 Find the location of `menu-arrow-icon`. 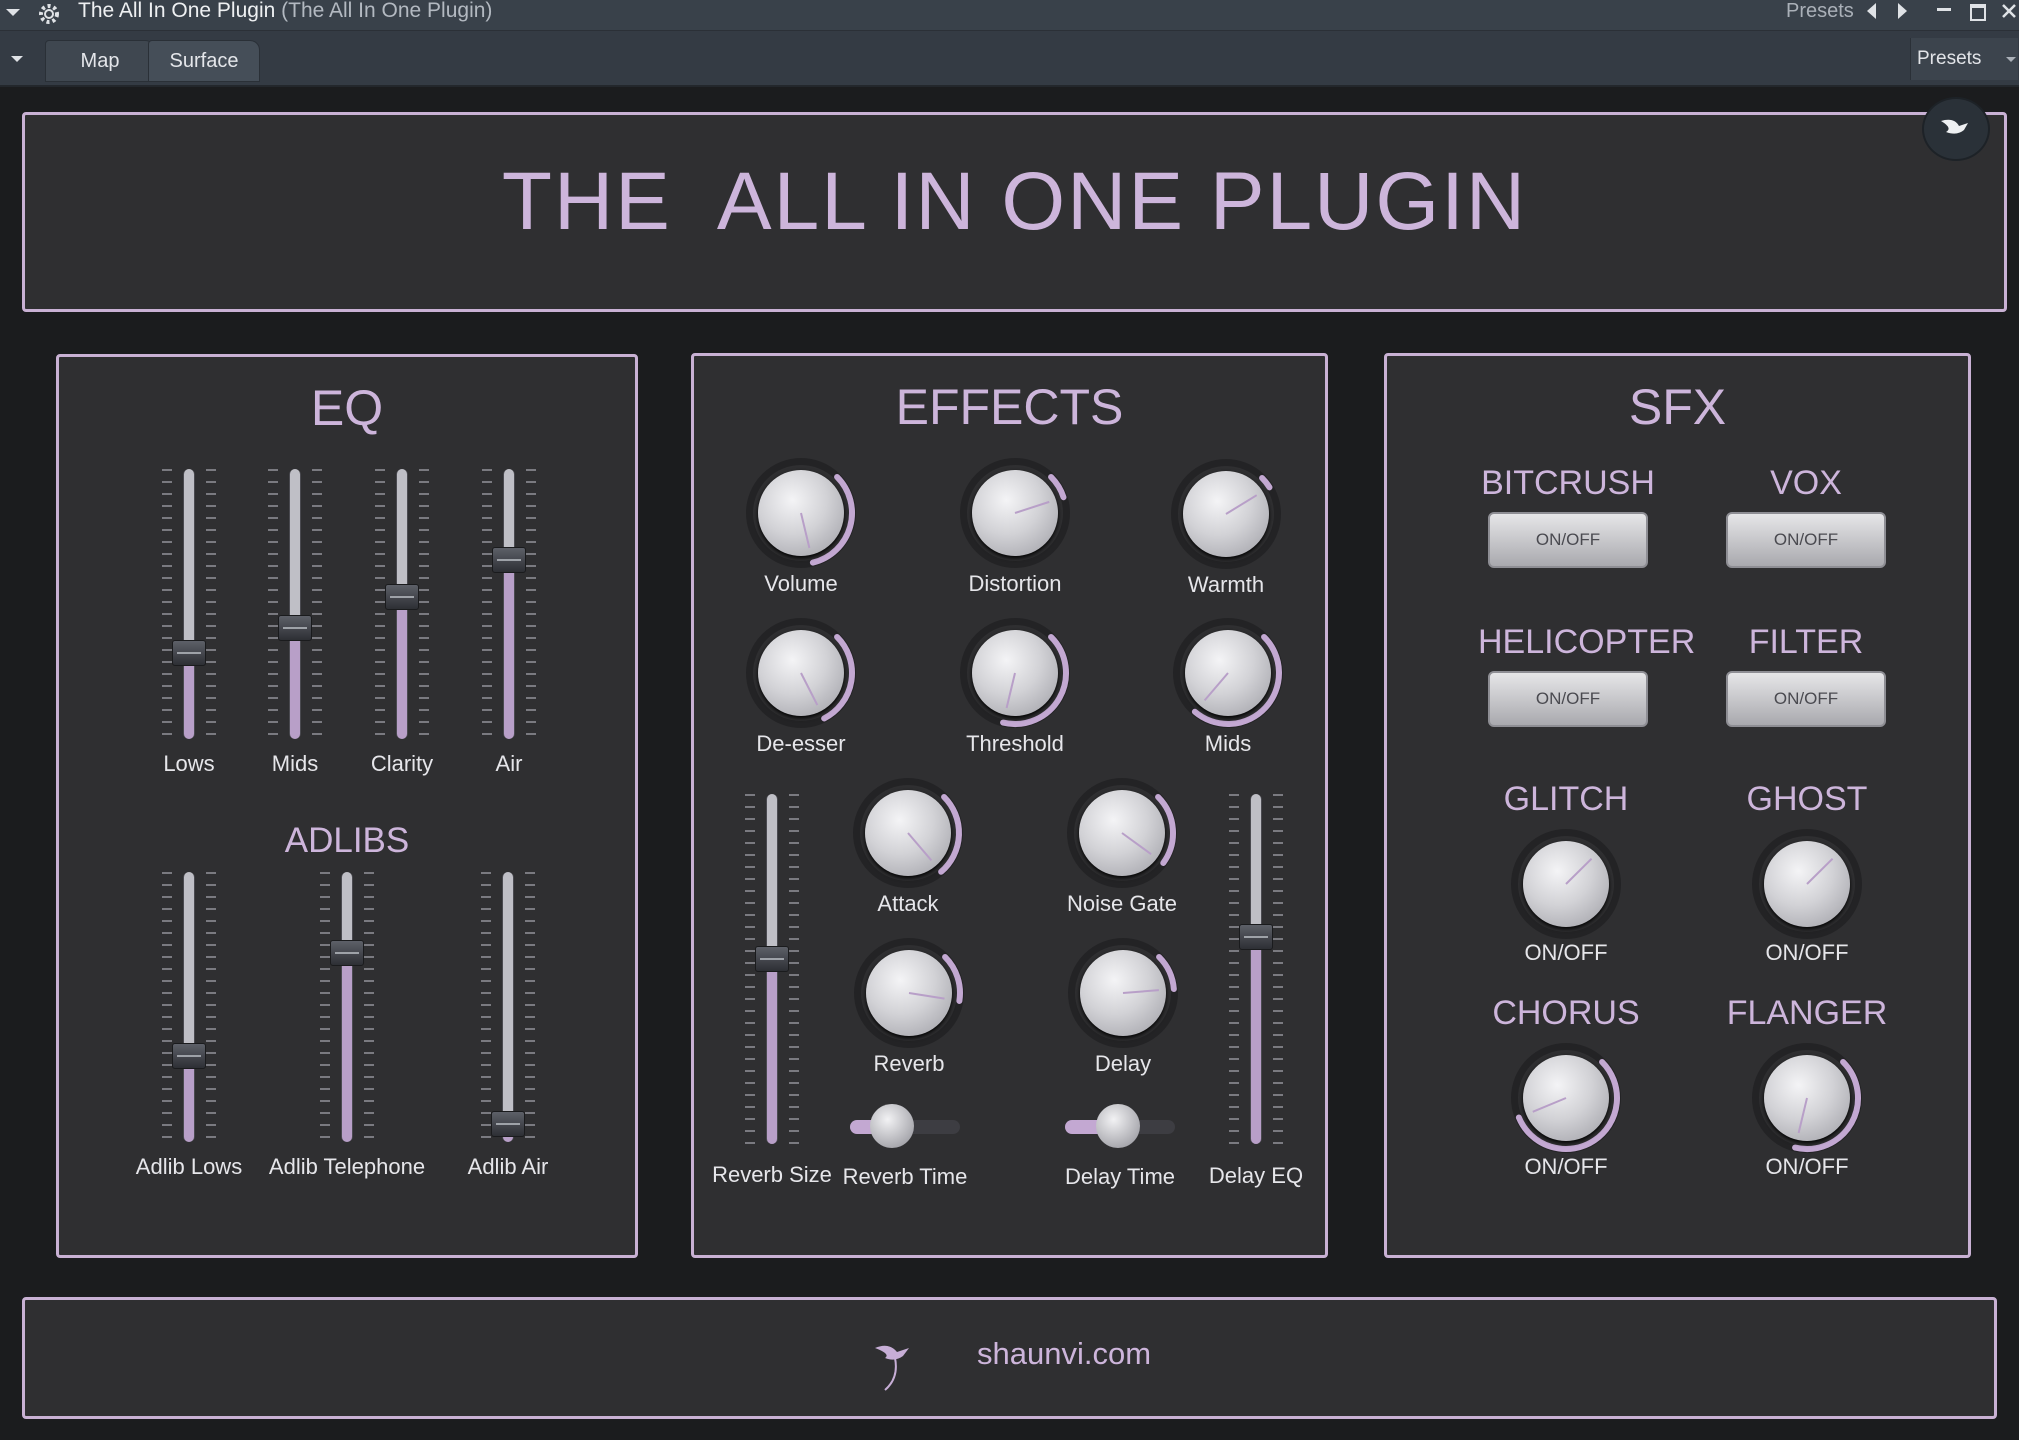

menu-arrow-icon is located at coordinates (13, 12).